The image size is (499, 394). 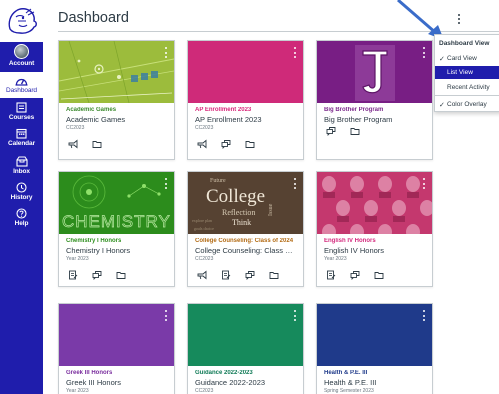 I want to click on chemistry-hero-text: CHEMISTRY, so click(x=116, y=221).